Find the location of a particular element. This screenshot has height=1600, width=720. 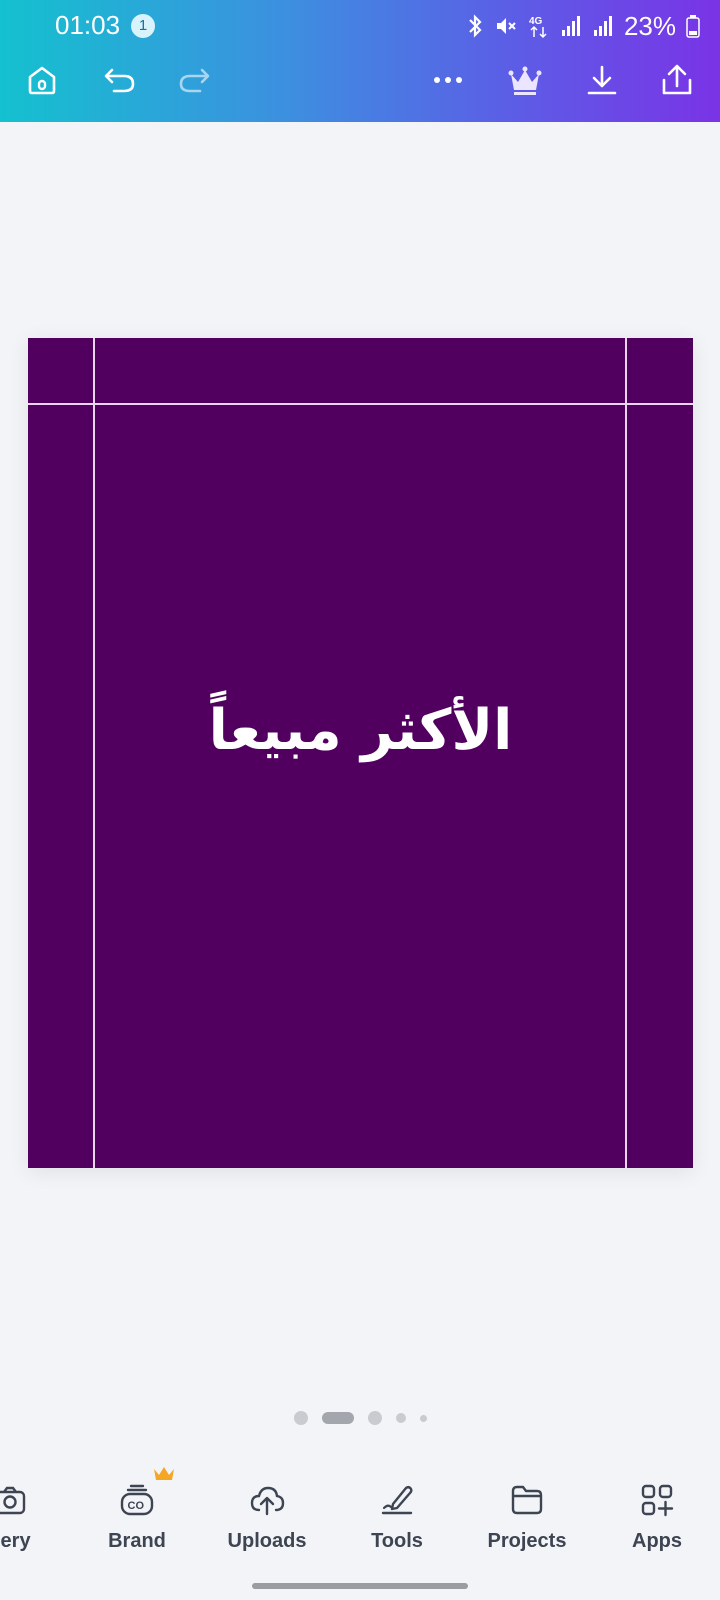

download-icon is located at coordinates (602, 80).